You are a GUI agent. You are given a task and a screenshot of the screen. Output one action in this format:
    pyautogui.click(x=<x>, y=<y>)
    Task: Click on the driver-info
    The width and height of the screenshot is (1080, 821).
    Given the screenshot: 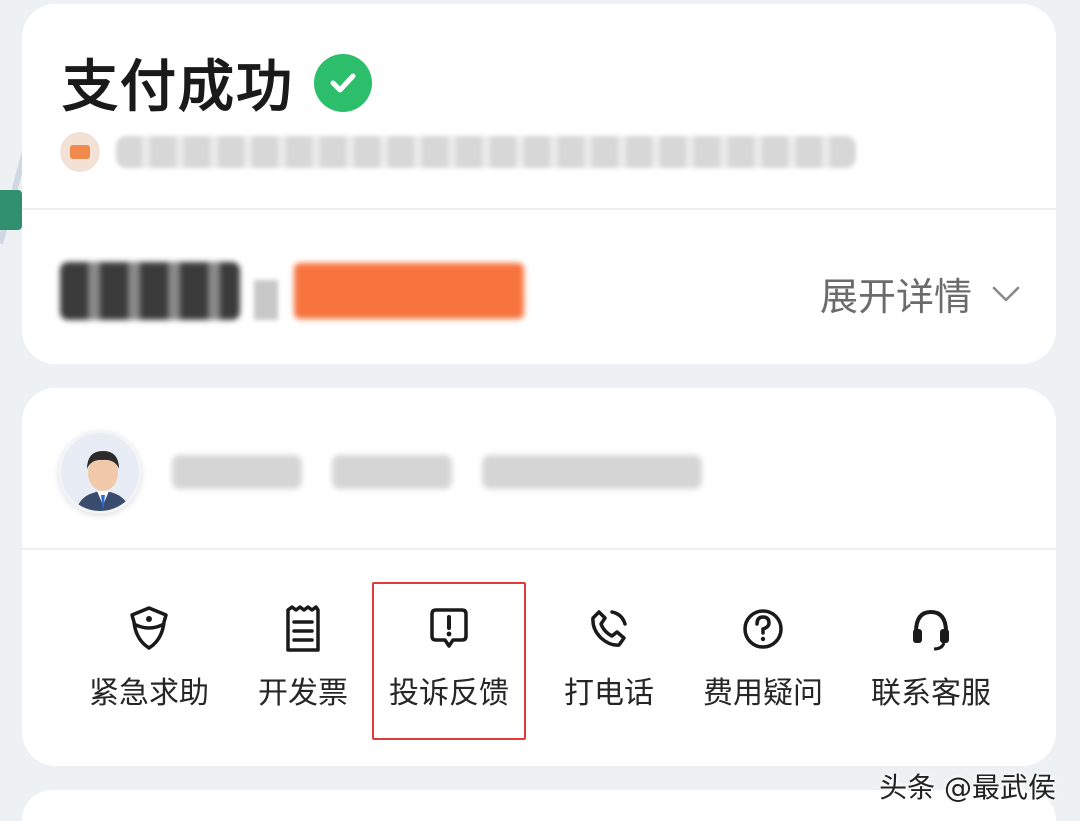 What is the action you would take?
    pyautogui.click(x=380, y=472)
    